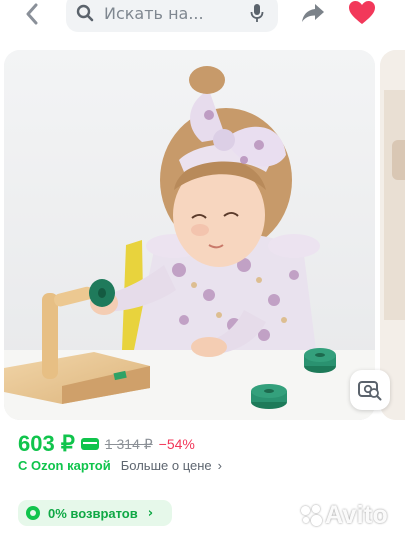  I want to click on back-button, so click(32, 14).